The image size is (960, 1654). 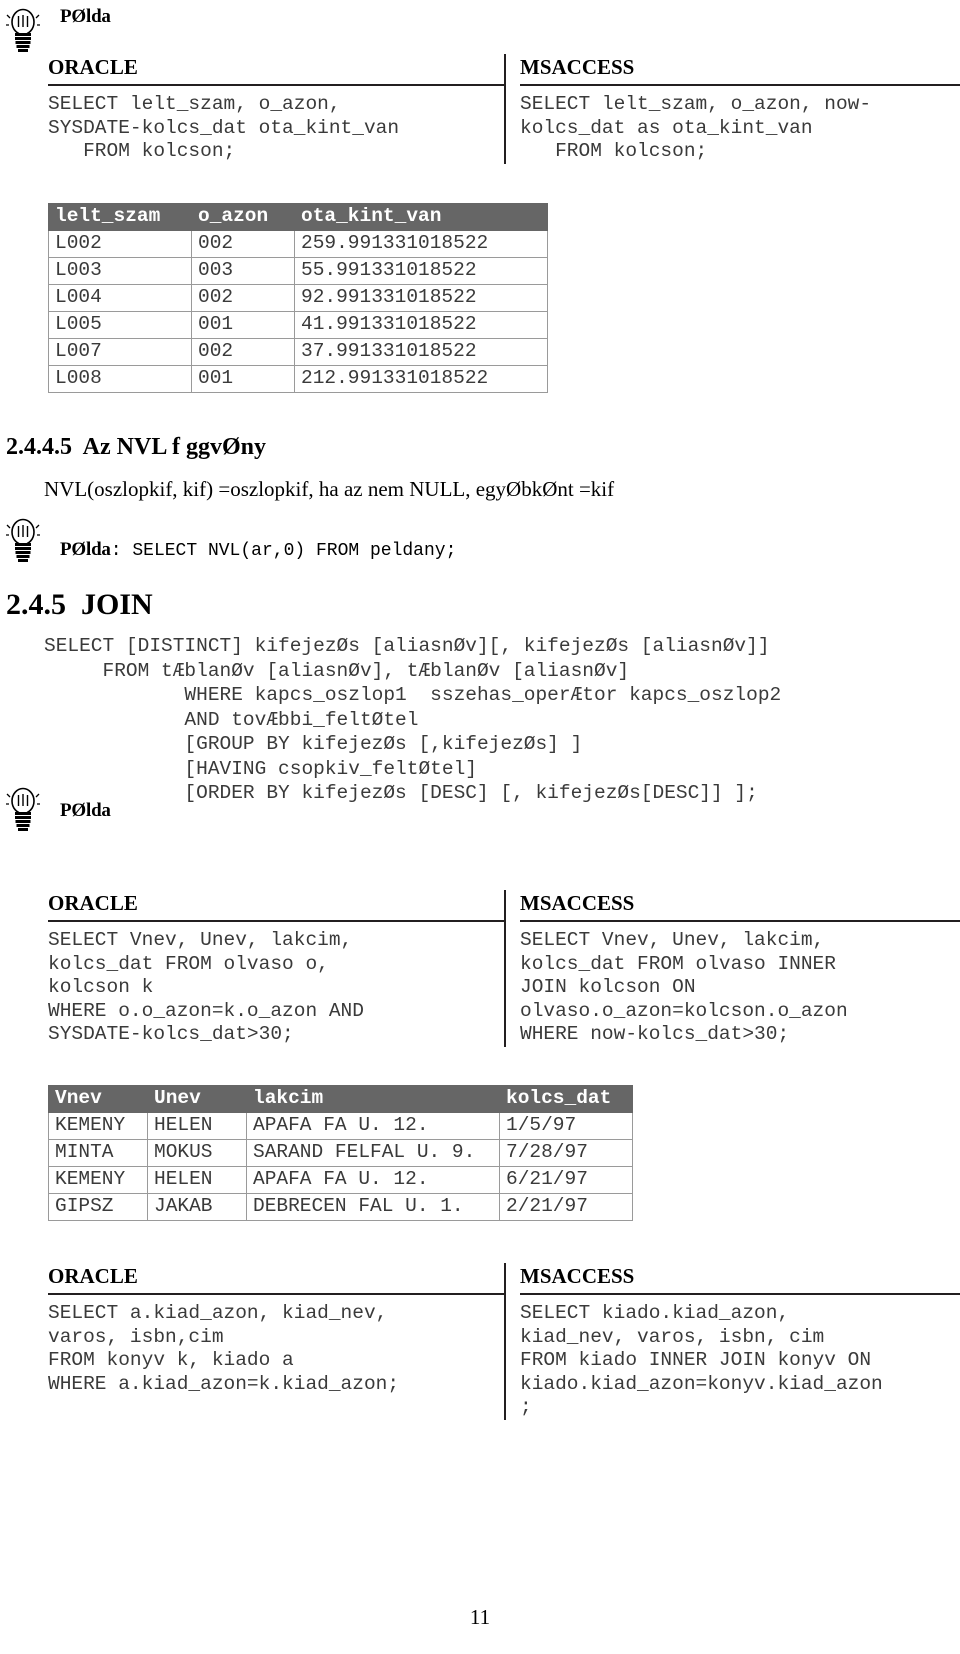 What do you see at coordinates (421, 325) in the screenshot?
I see `table-cell: 41.991331018522` at bounding box center [421, 325].